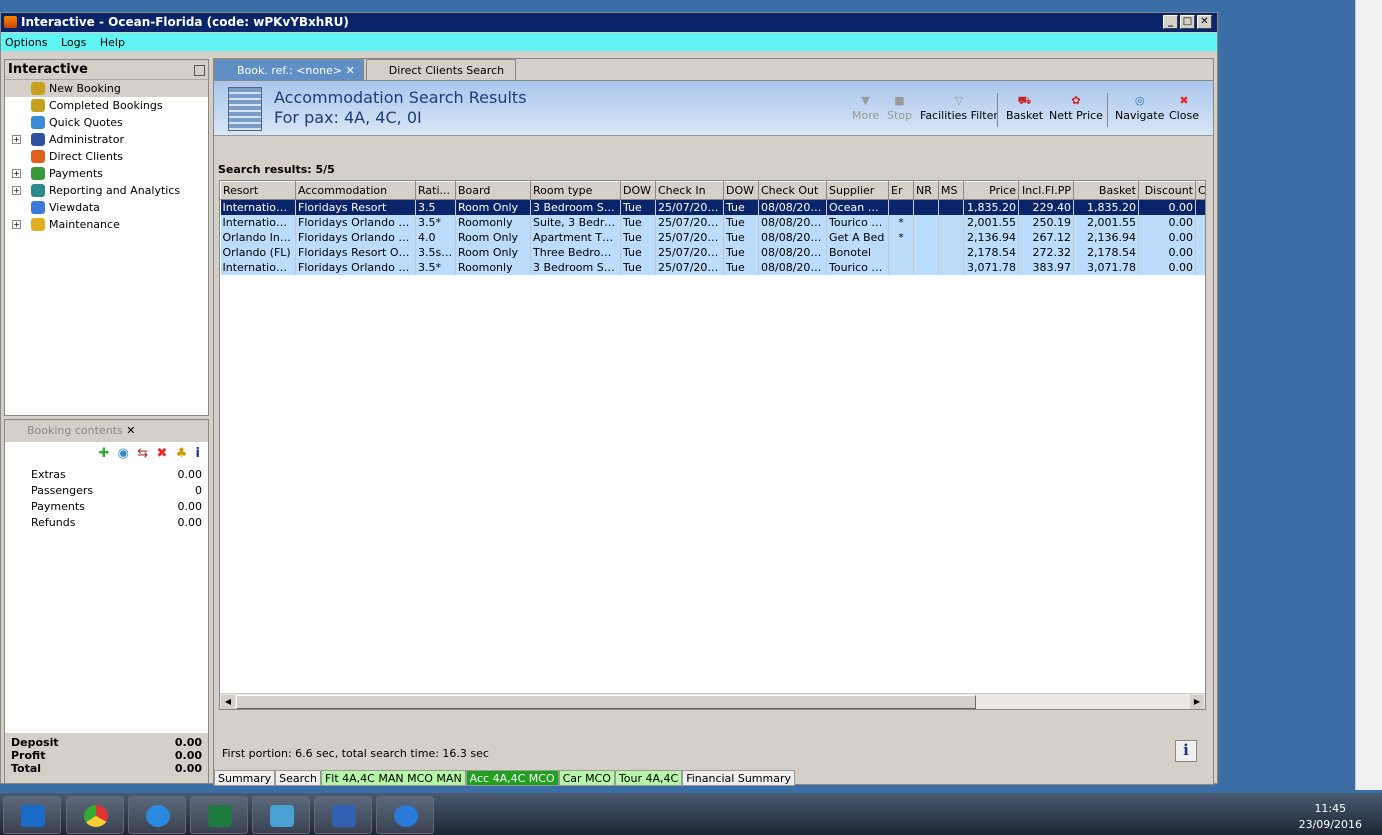  What do you see at coordinates (106, 88) in the screenshot?
I see `sidebar-item: New Booking` at bounding box center [106, 88].